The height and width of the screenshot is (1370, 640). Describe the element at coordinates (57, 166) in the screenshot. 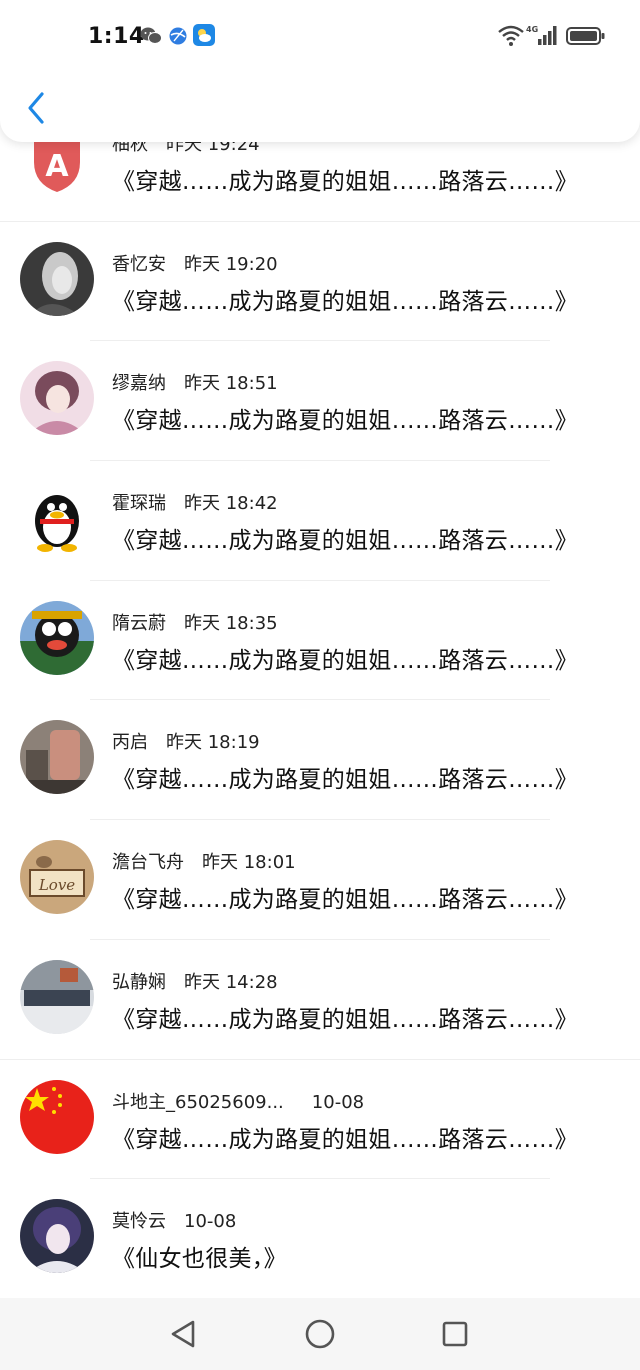

I see `svg-text: A` at that location.